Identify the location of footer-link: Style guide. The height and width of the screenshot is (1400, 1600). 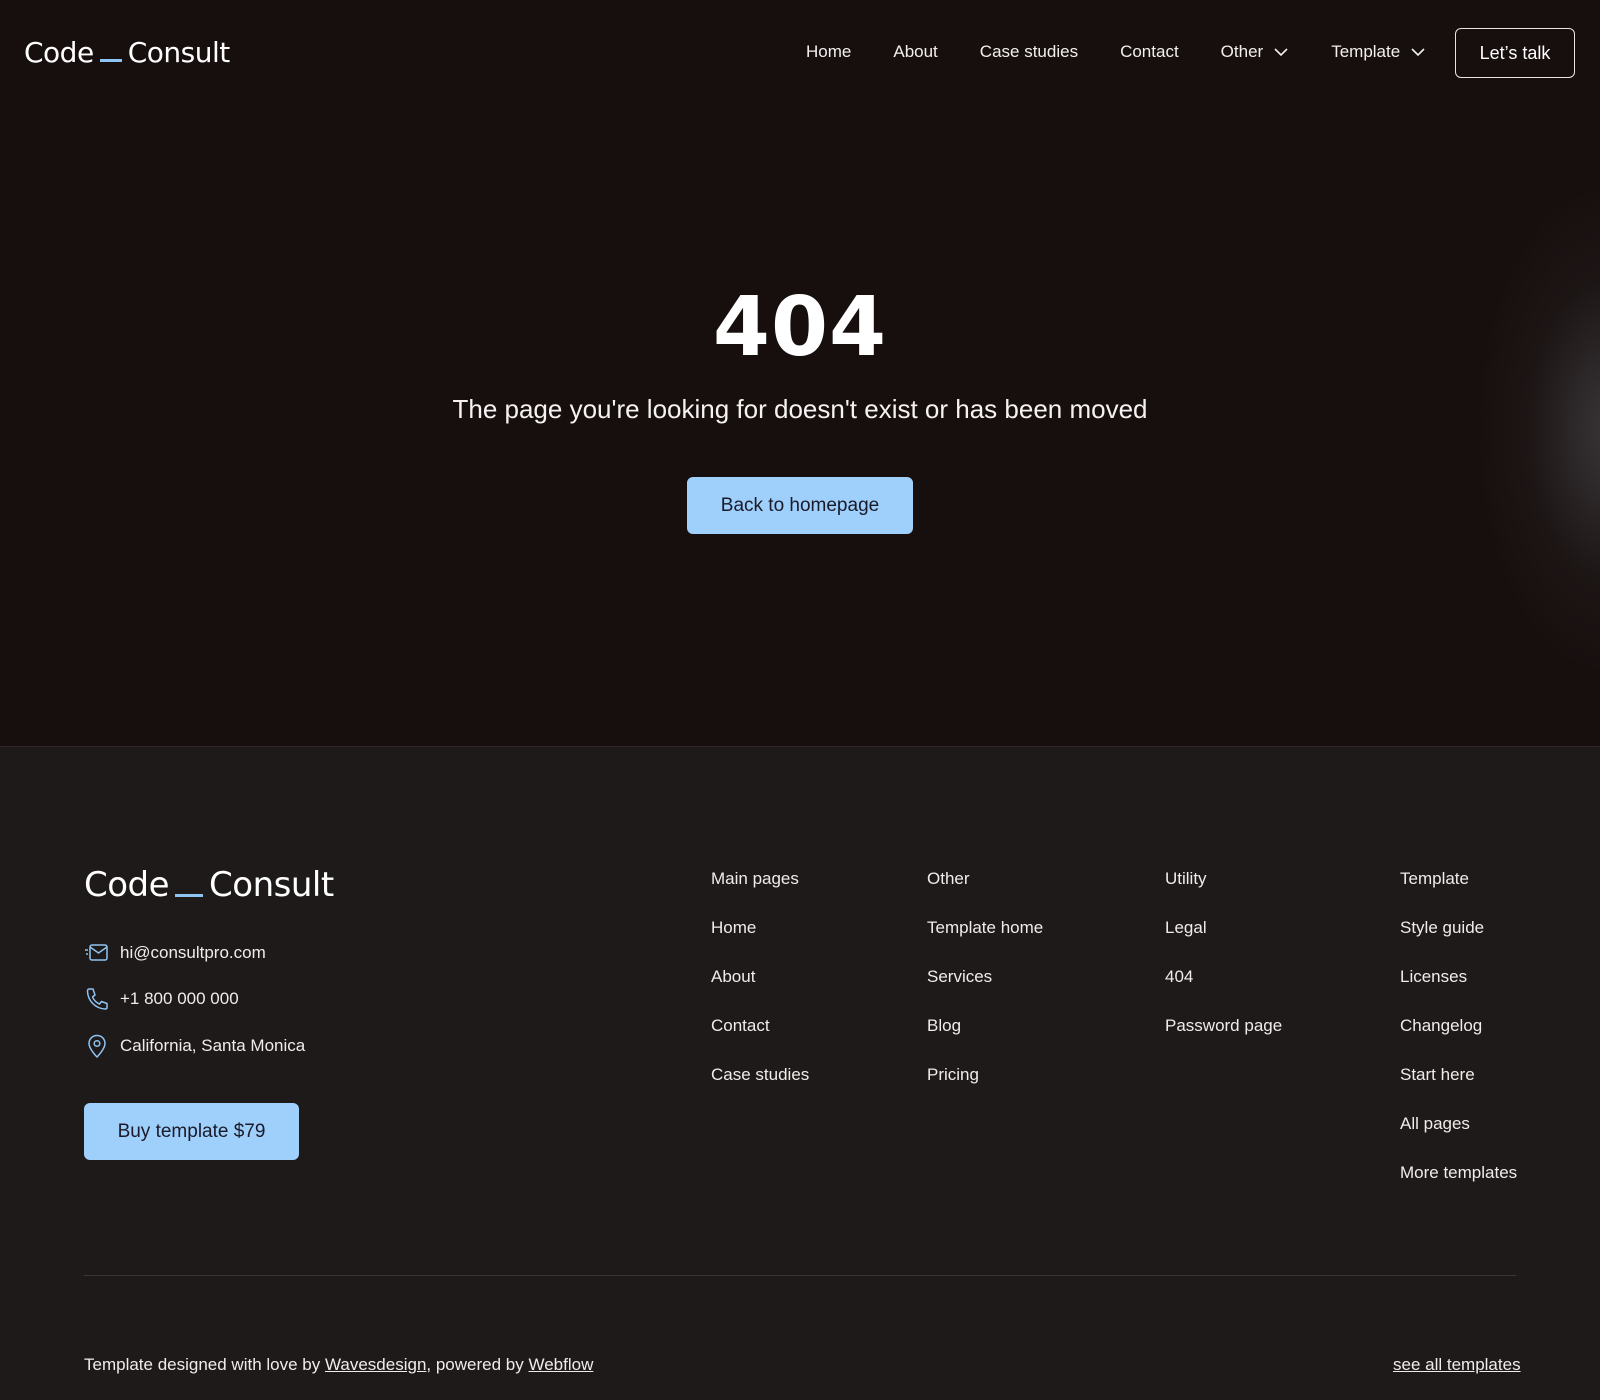
(1458, 942).